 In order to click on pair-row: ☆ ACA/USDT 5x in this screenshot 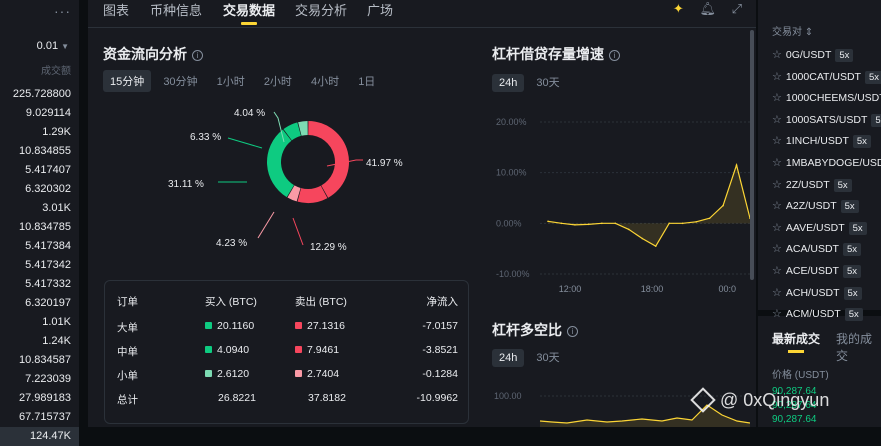, I will do `click(817, 249)`.